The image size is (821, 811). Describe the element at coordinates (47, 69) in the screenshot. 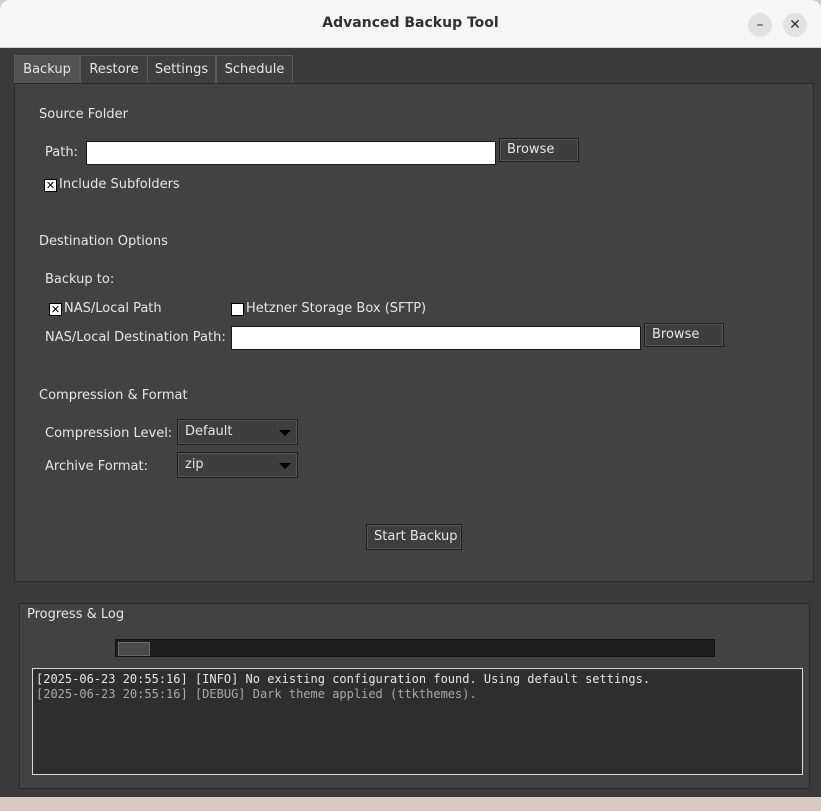

I see `tab-backup: Backup` at that location.